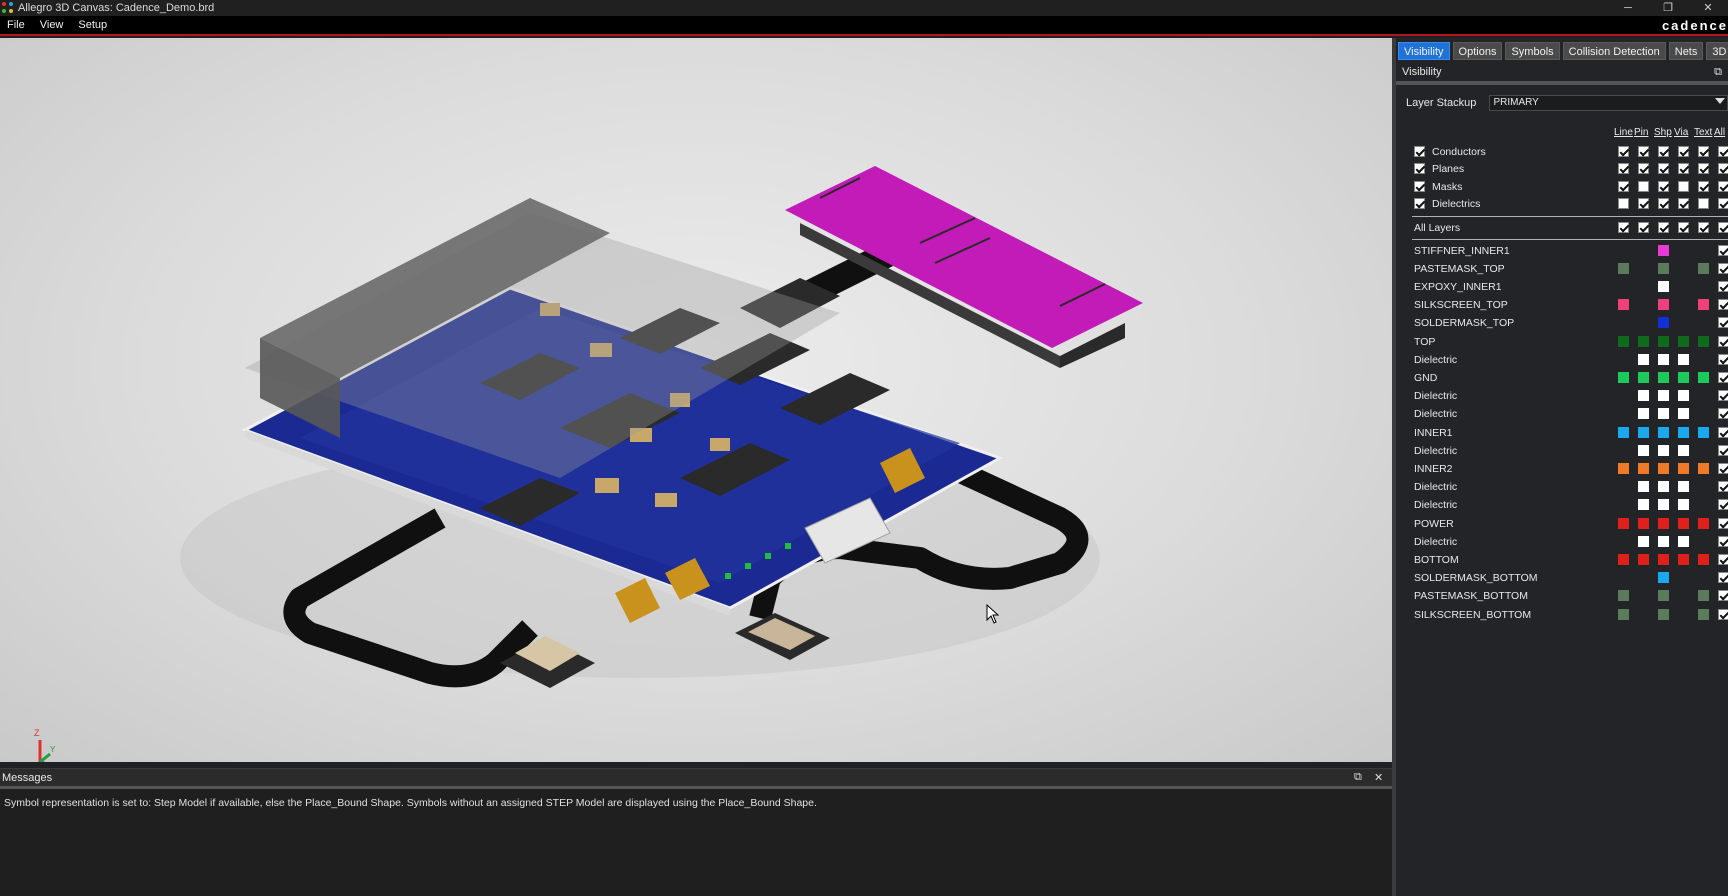 The image size is (1728, 896). Describe the element at coordinates (1477, 51) in the screenshot. I see `tab-options: Options` at that location.